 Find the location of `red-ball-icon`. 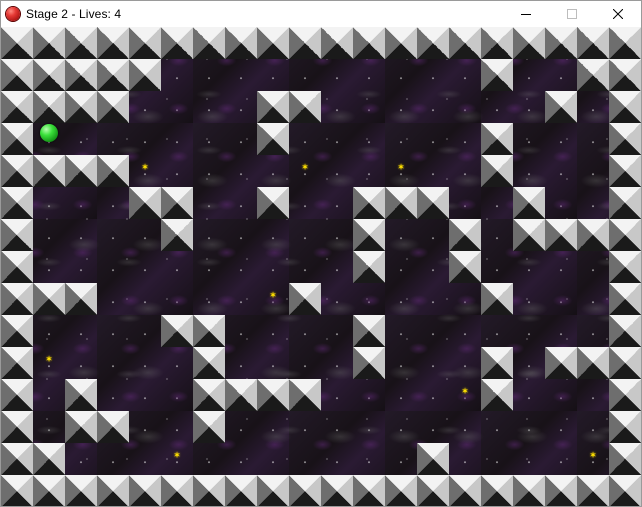

red-ball-icon is located at coordinates (13, 14).